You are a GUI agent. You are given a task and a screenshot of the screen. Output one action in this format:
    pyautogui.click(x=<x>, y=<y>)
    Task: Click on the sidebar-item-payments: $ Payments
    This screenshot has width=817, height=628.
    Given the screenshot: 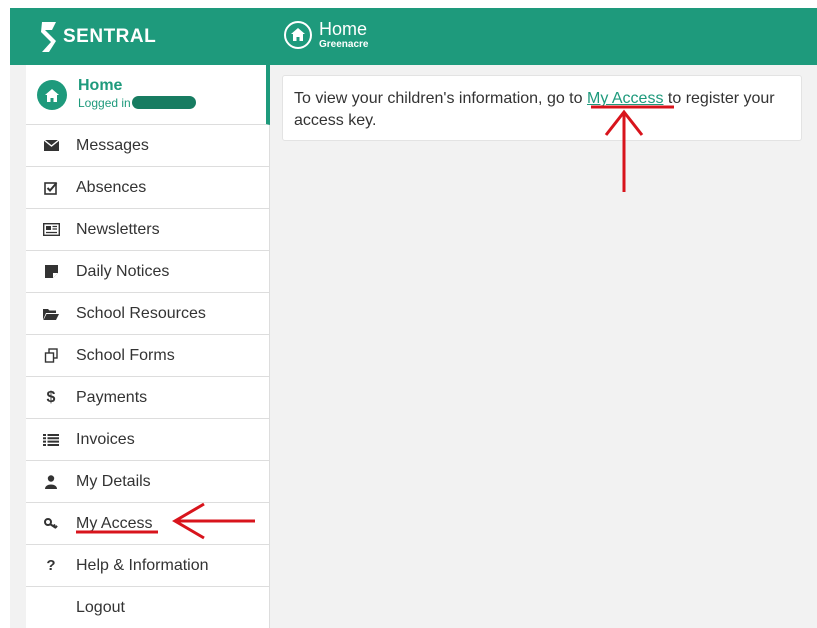 What is the action you would take?
    pyautogui.click(x=148, y=398)
    